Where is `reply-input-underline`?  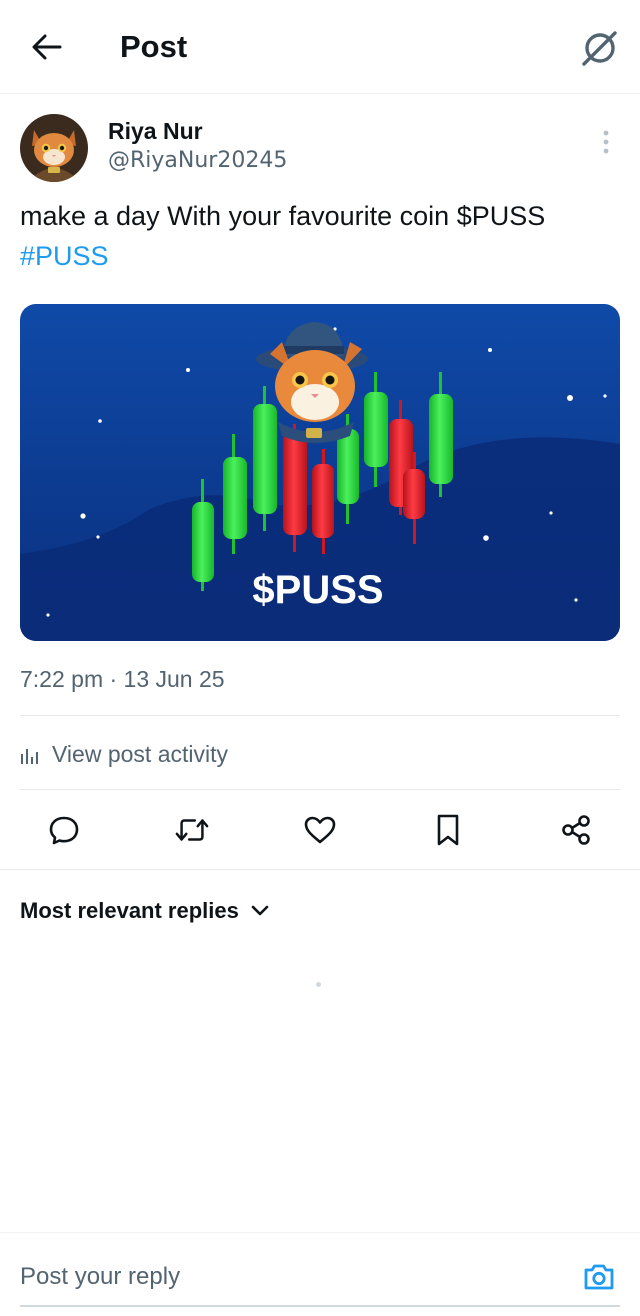 reply-input-underline is located at coordinates (320, 1306).